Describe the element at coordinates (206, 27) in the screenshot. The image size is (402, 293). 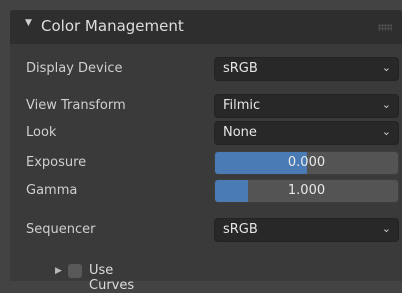
I see `panel-header: ▼ Color Management` at that location.